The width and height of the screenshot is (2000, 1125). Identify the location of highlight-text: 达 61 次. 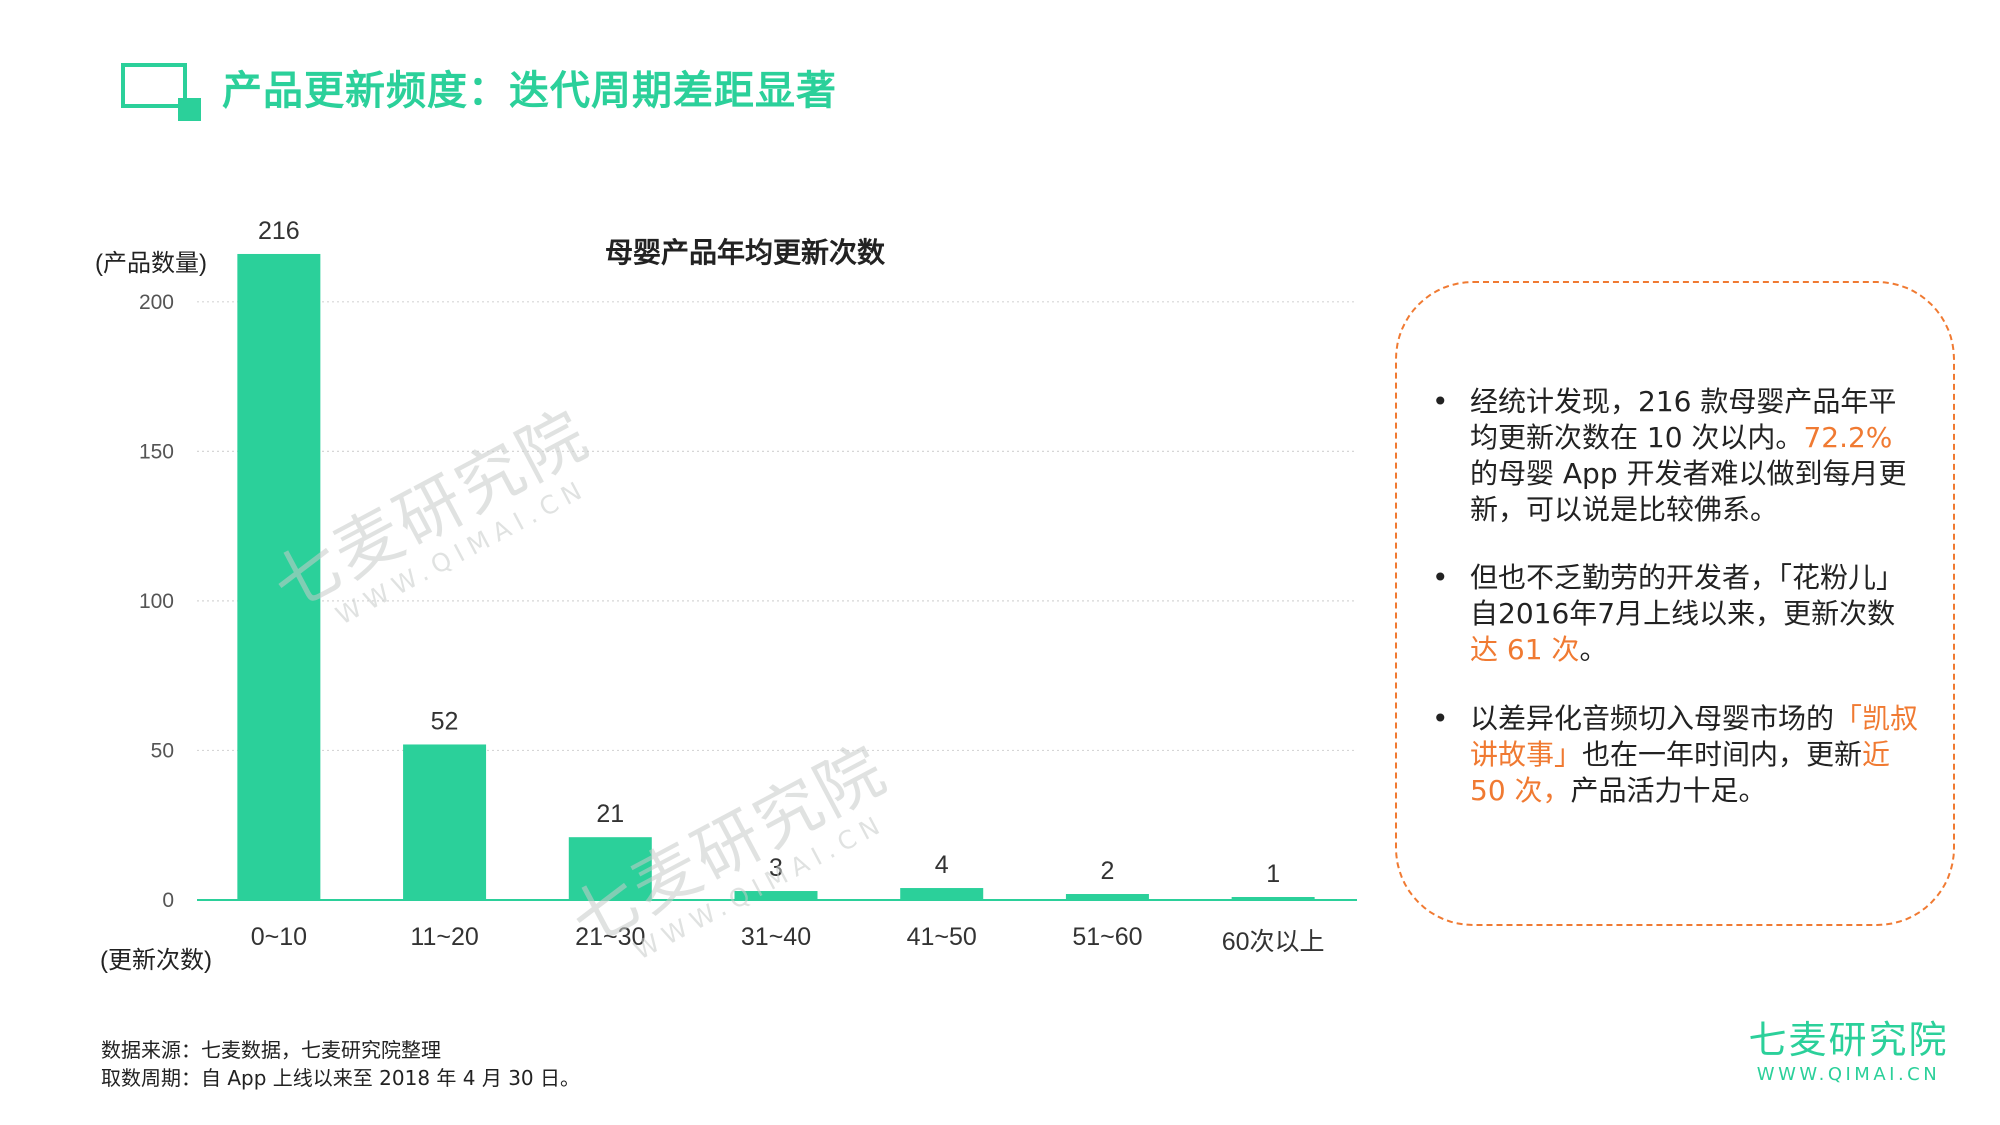
(1525, 649).